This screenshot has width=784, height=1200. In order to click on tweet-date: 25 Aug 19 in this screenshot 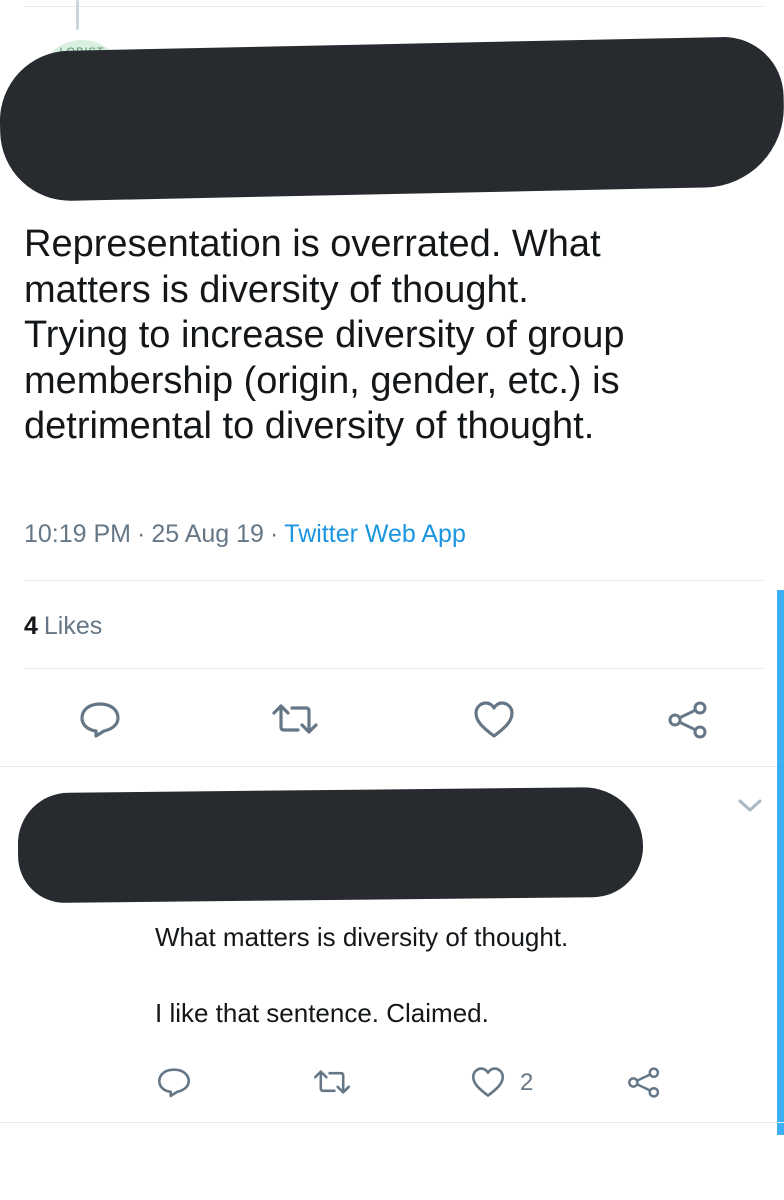, I will do `click(207, 534)`.